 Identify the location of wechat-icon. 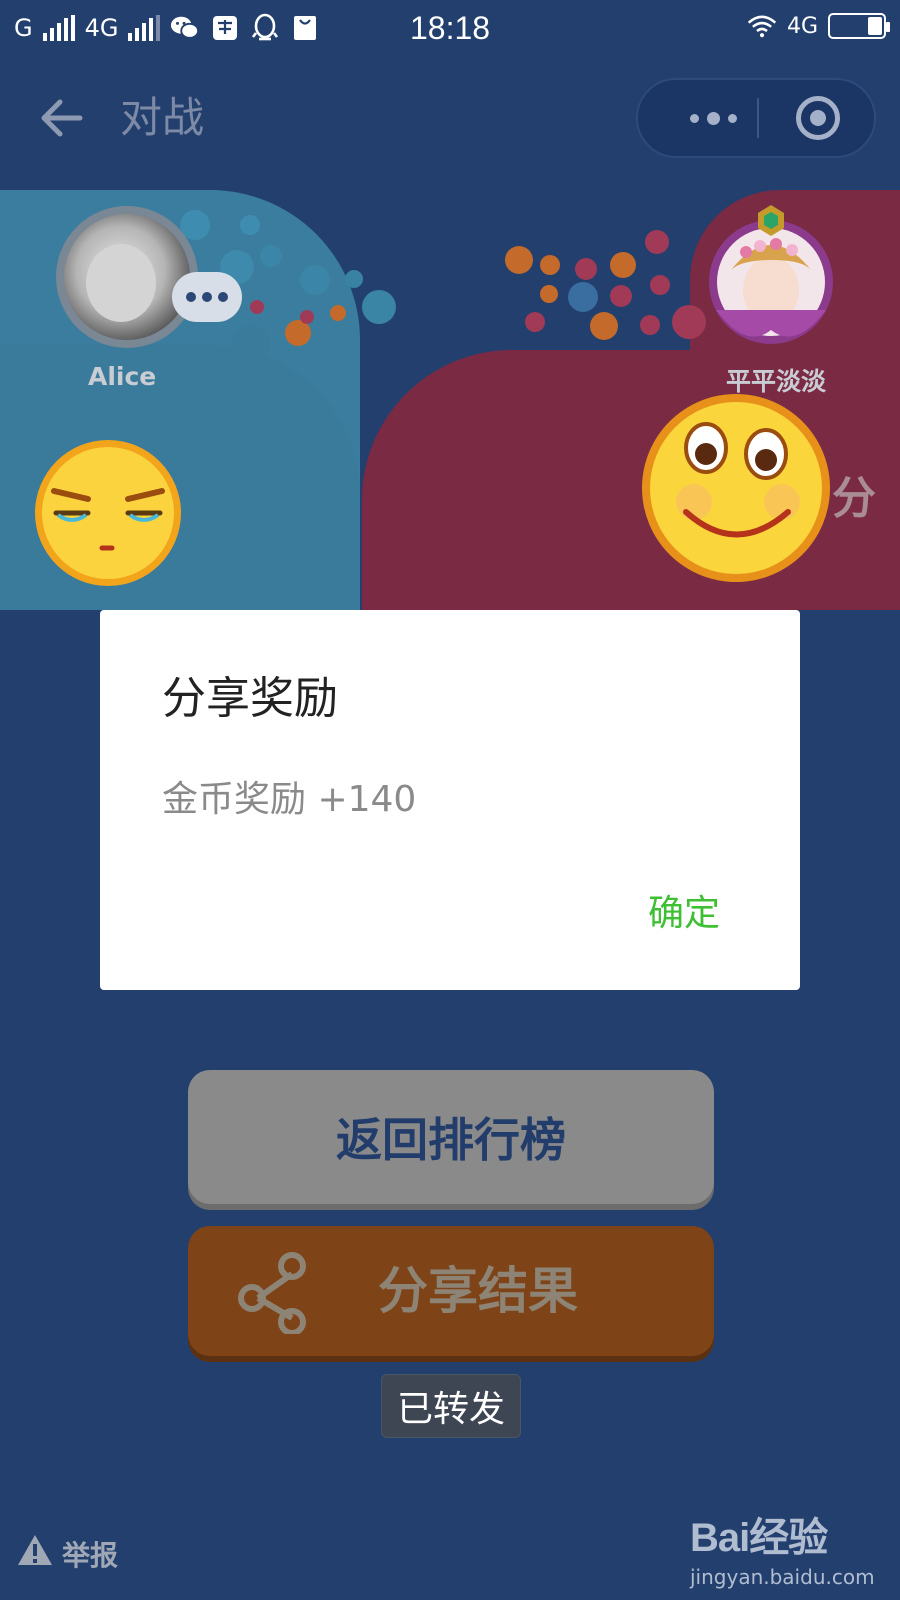
(185, 28).